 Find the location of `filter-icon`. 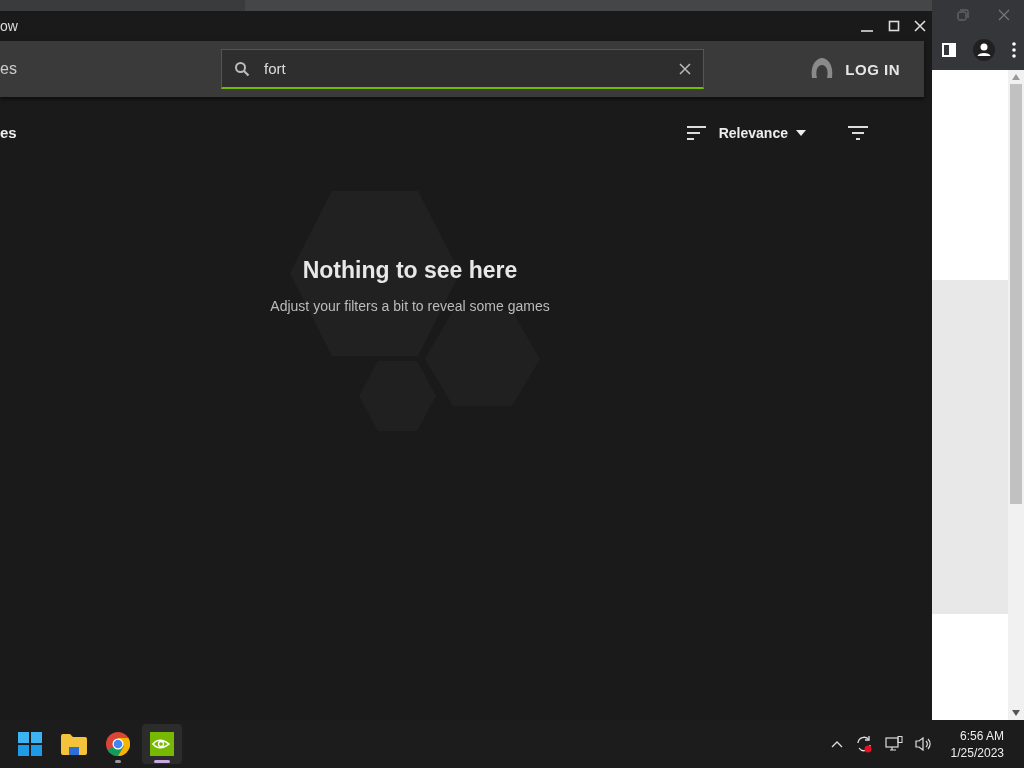

filter-icon is located at coordinates (858, 132).